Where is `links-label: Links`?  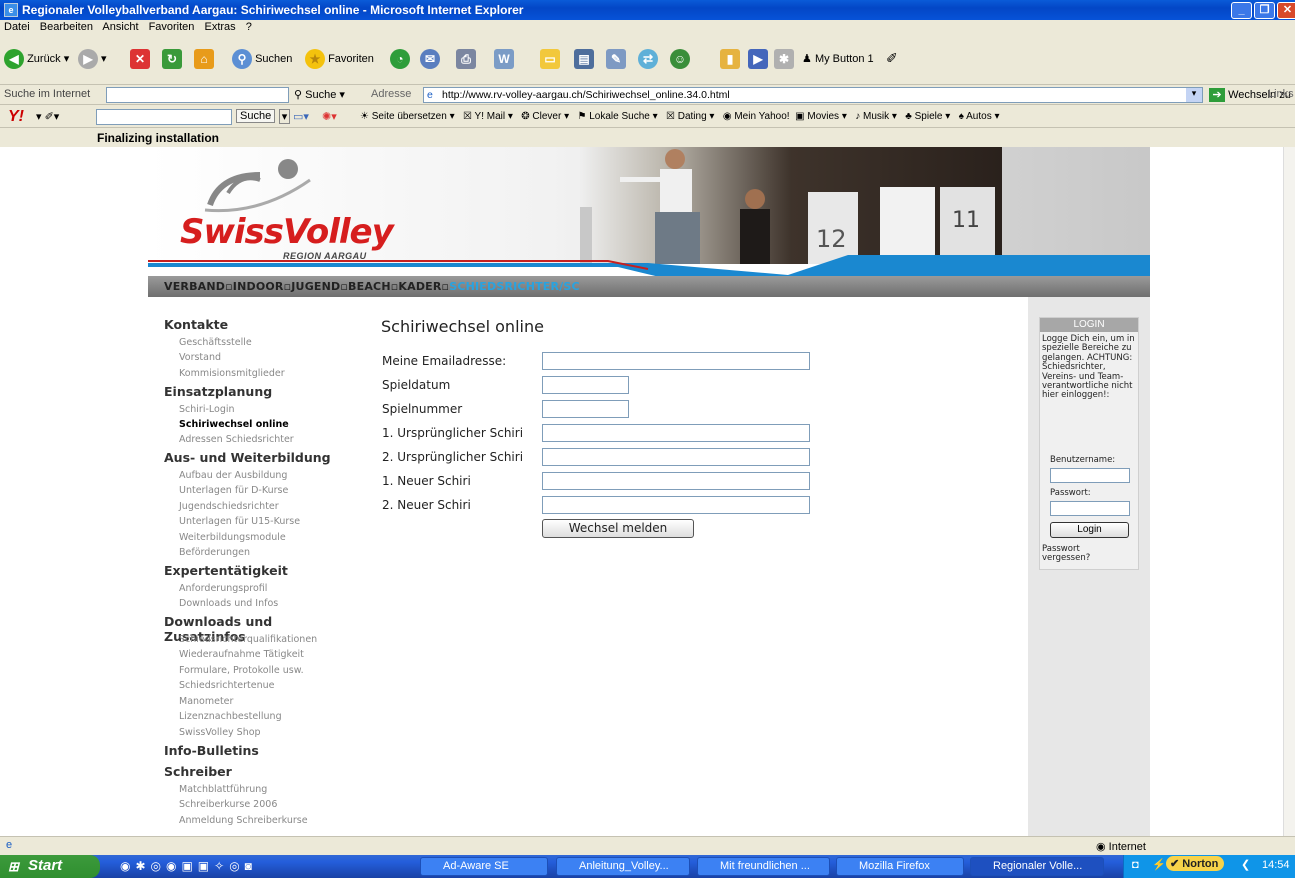 links-label: Links is located at coordinates (1281, 94).